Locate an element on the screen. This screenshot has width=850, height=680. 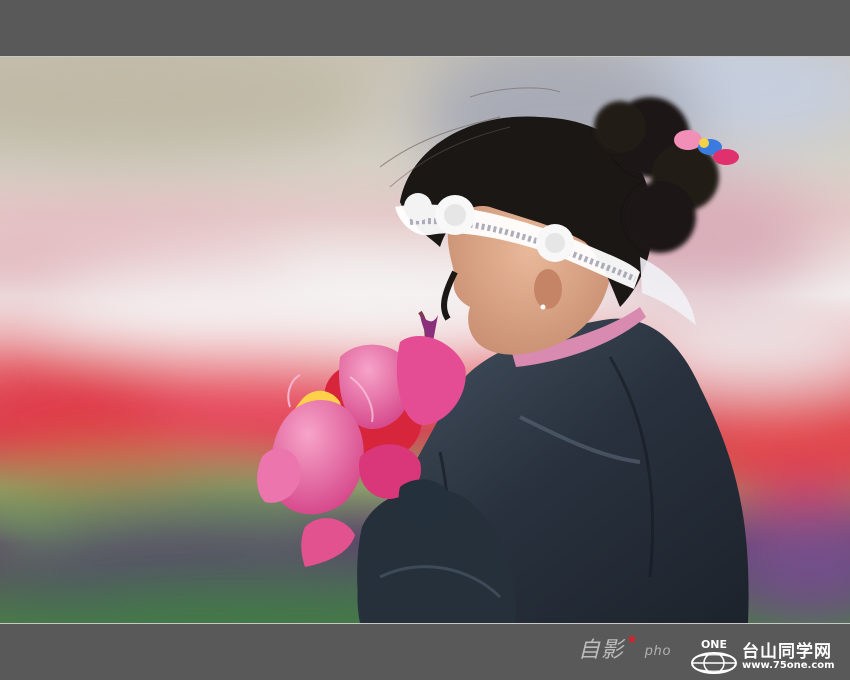
red-star-icon is located at coordinates (632, 639).